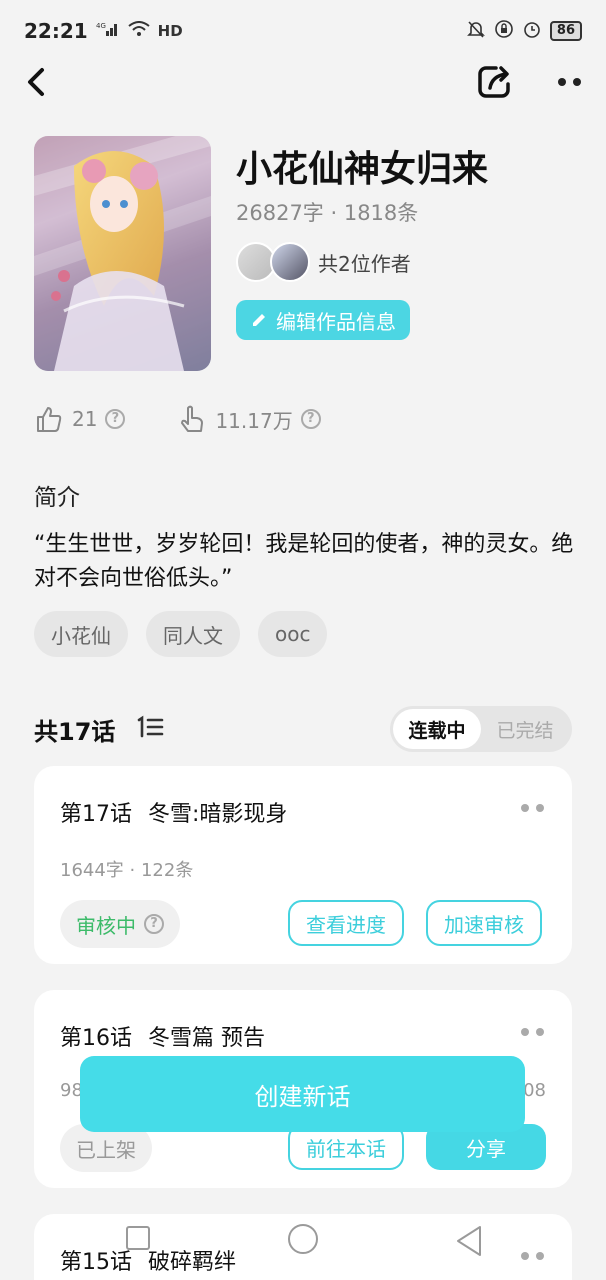 The width and height of the screenshot is (606, 1280). Describe the element at coordinates (139, 31) in the screenshot. I see `wifi-icon` at that location.